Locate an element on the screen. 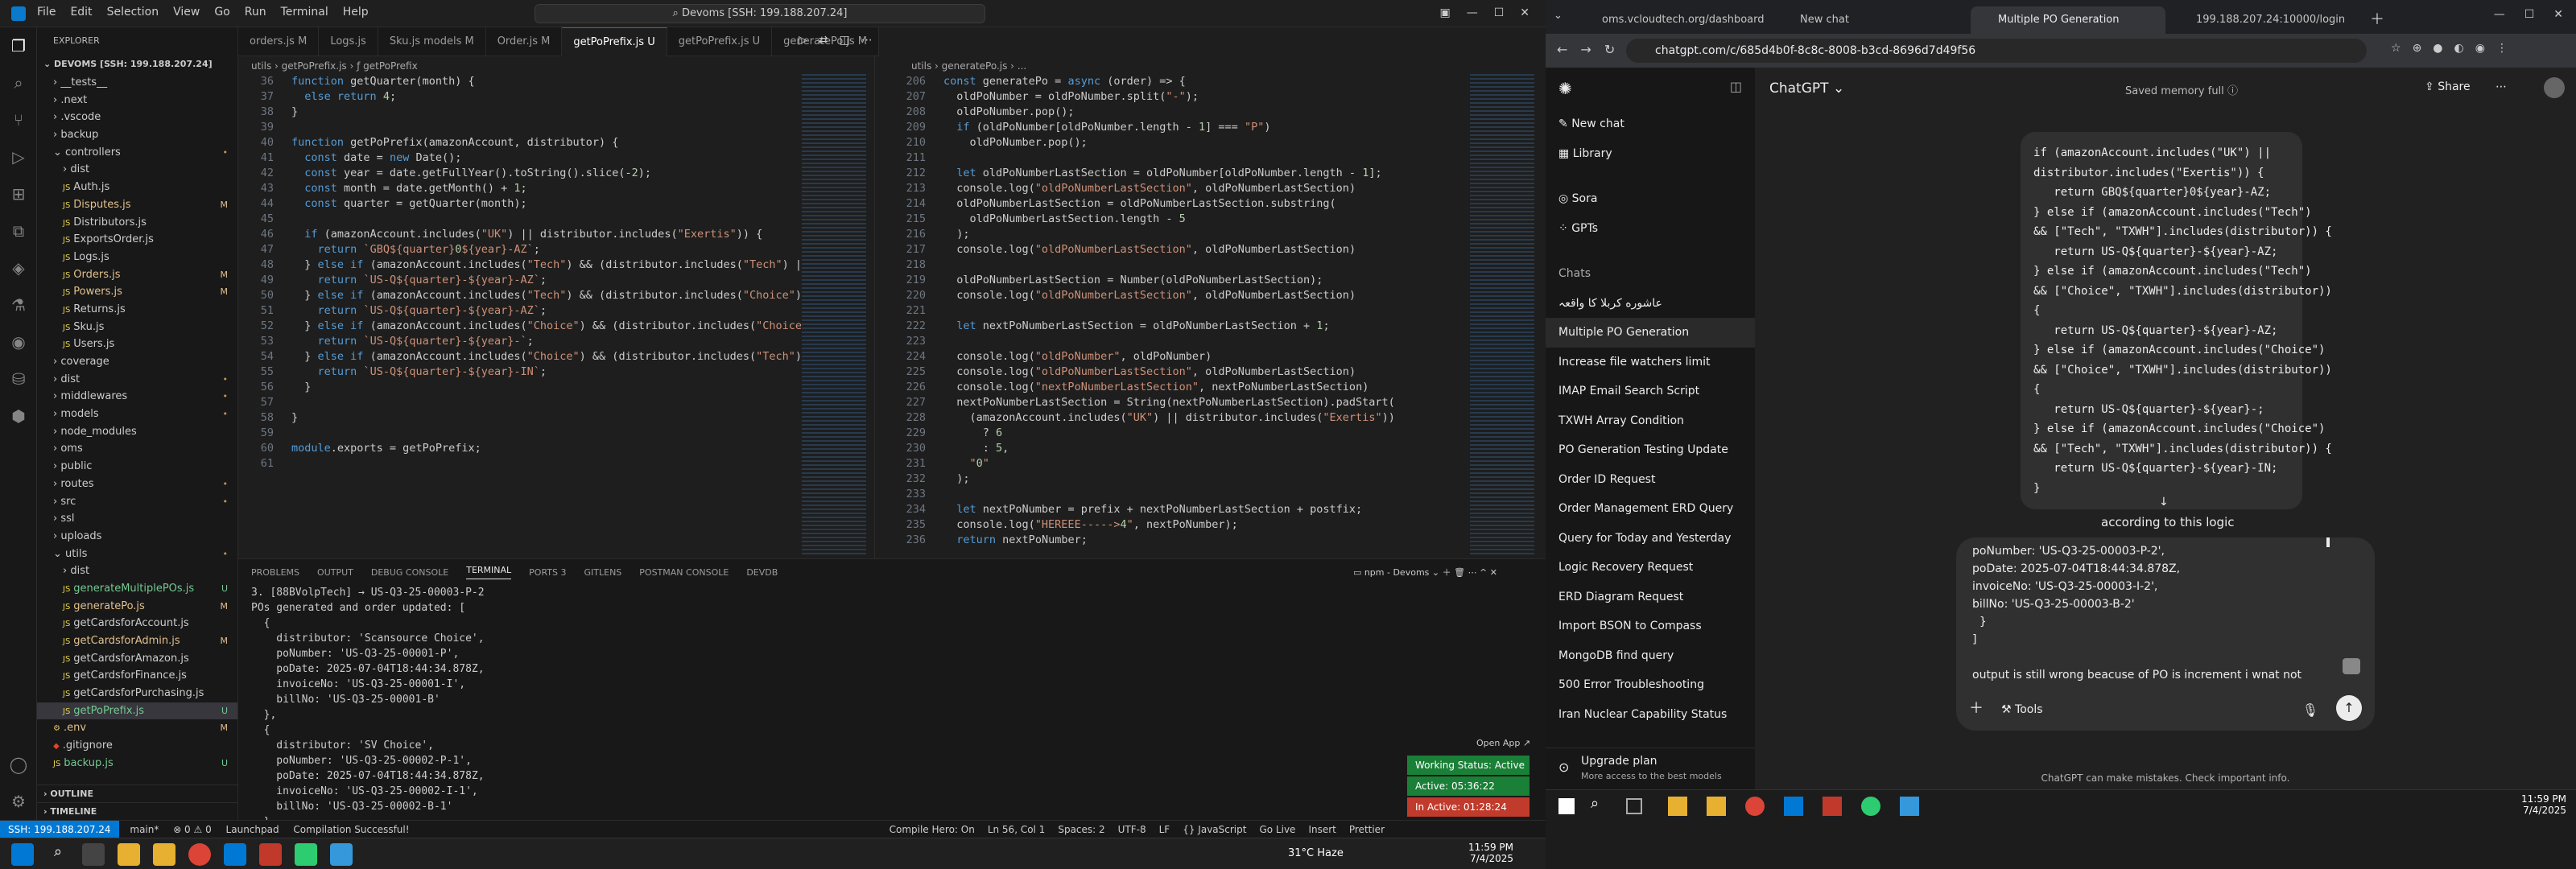  file-item: JS getPoPrefix.js U is located at coordinates (137, 711).